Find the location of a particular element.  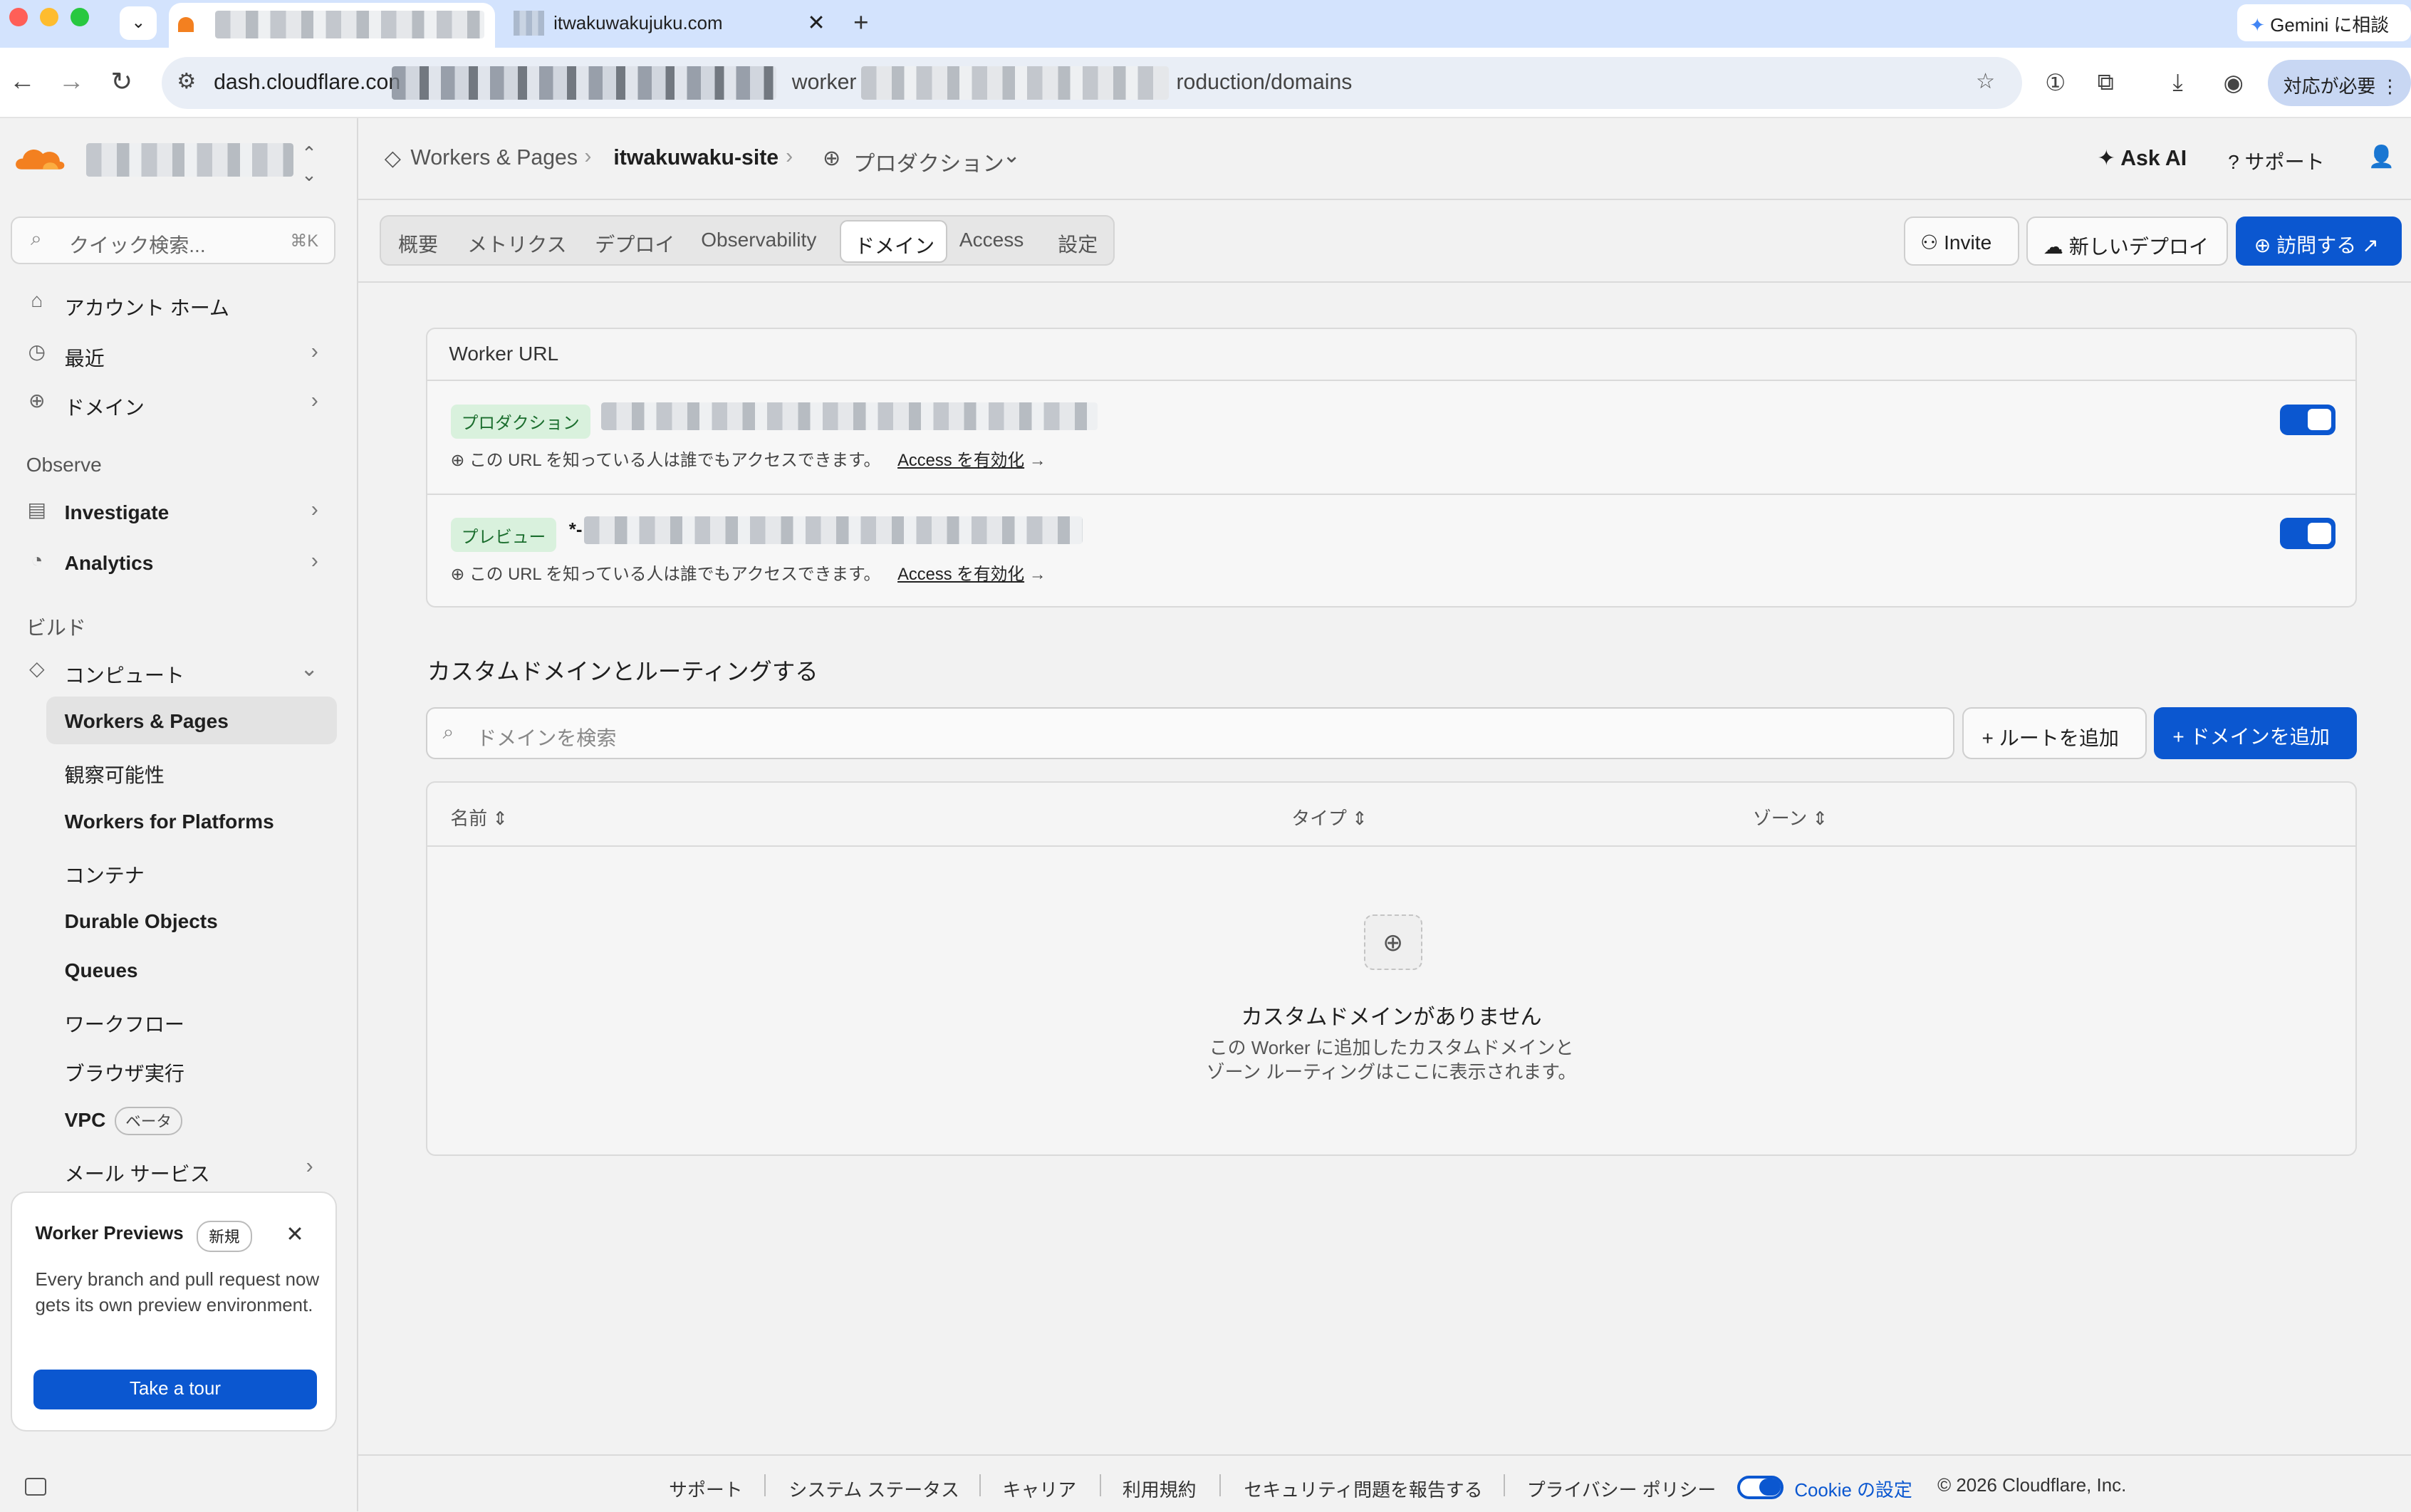

sidebar-item-observability: 観察可能性 is located at coordinates (115, 773).